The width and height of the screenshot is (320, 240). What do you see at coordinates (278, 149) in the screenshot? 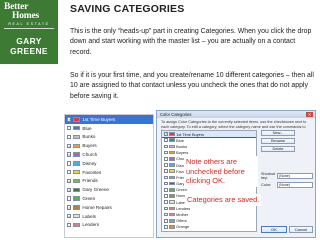
I see `delete-category-button: Delete` at bounding box center [278, 149].